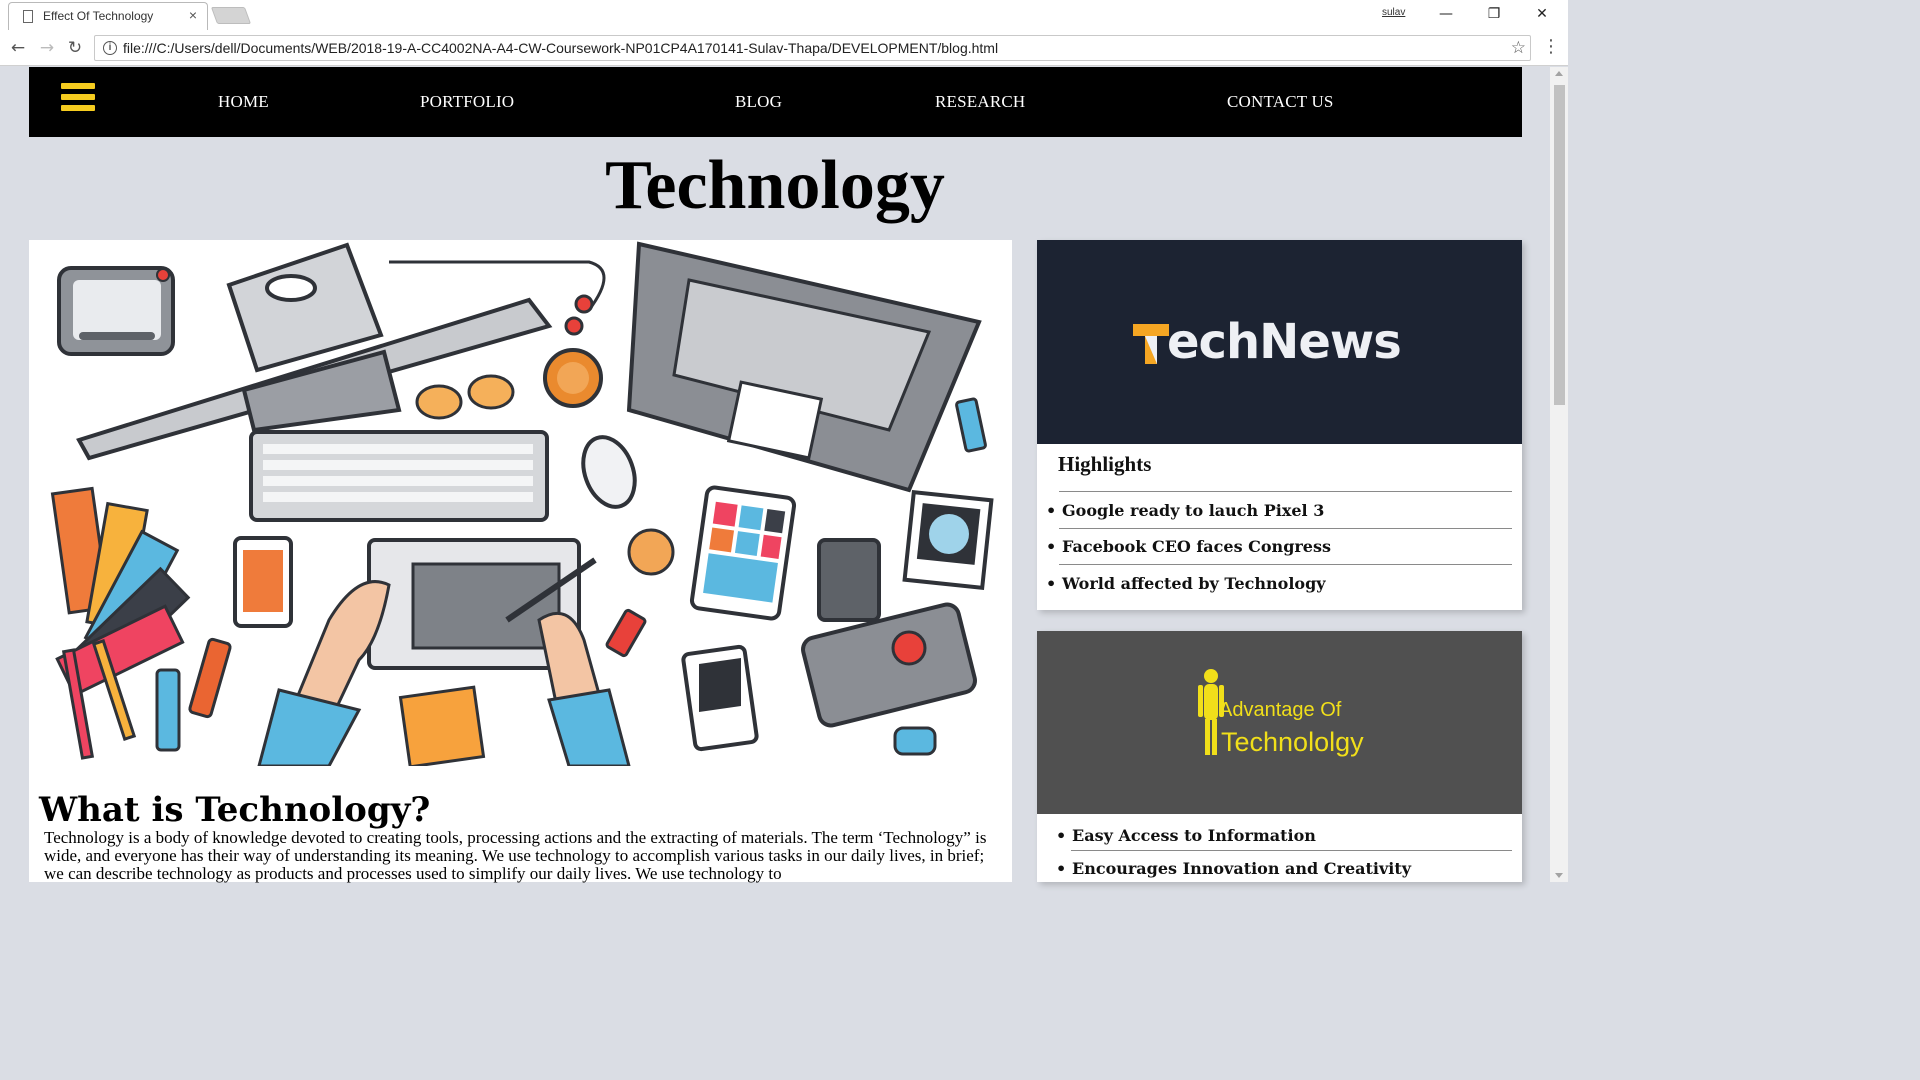  I want to click on bookmark-star-icon: ☆, so click(1518, 48).